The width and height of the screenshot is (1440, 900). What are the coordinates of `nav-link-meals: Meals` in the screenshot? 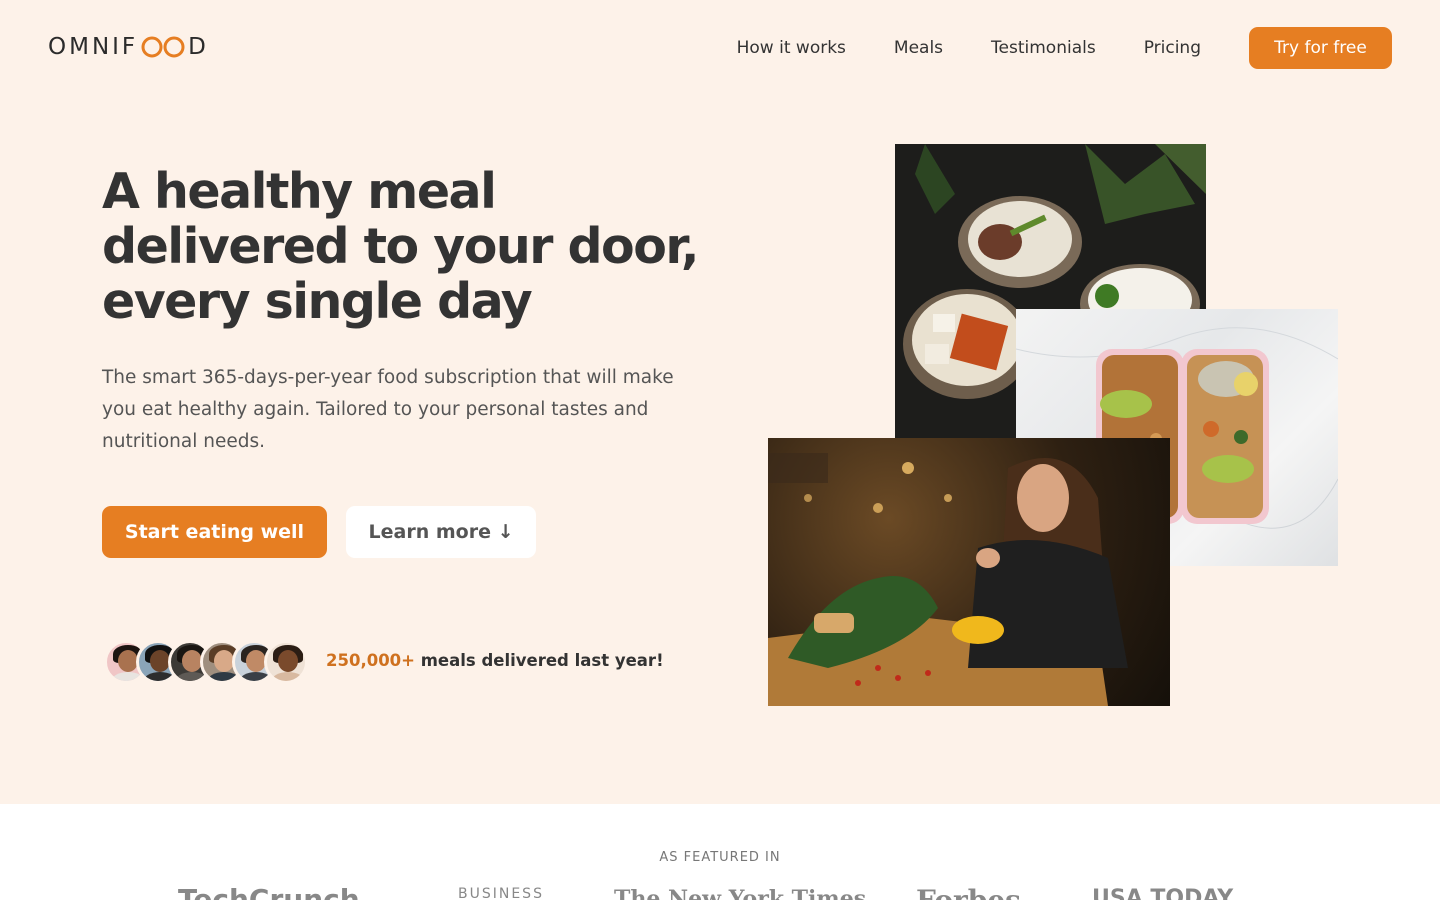 It's located at (918, 48).